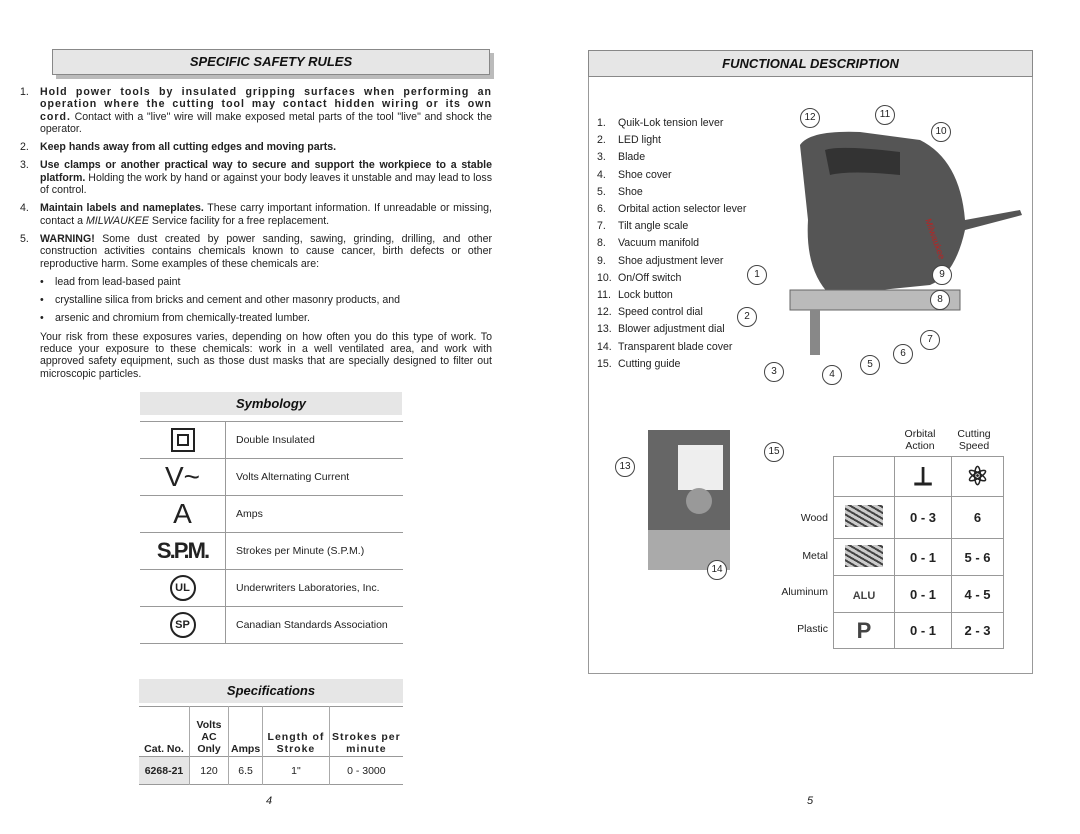 The height and width of the screenshot is (834, 1080). I want to click on part-item: 12. Speed control dial, so click(671, 312).